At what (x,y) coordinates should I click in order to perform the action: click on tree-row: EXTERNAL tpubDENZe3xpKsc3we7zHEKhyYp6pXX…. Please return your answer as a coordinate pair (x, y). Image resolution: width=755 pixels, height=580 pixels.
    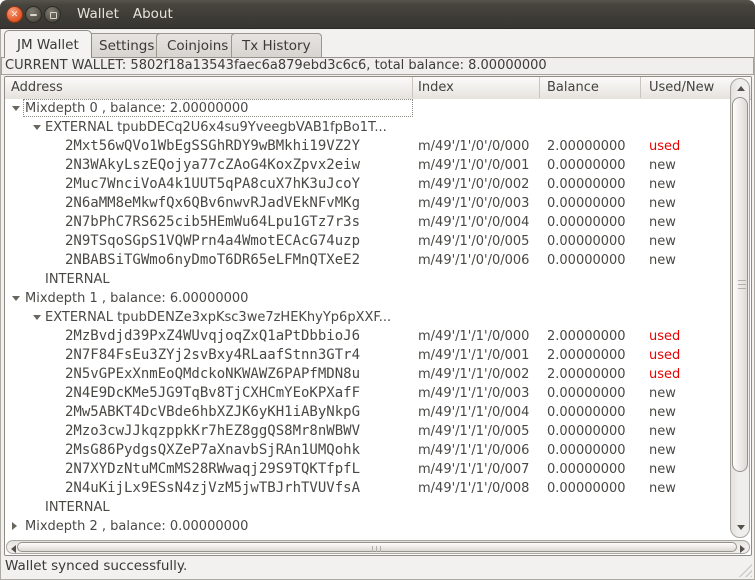
    Looking at the image, I should click on (367, 317).